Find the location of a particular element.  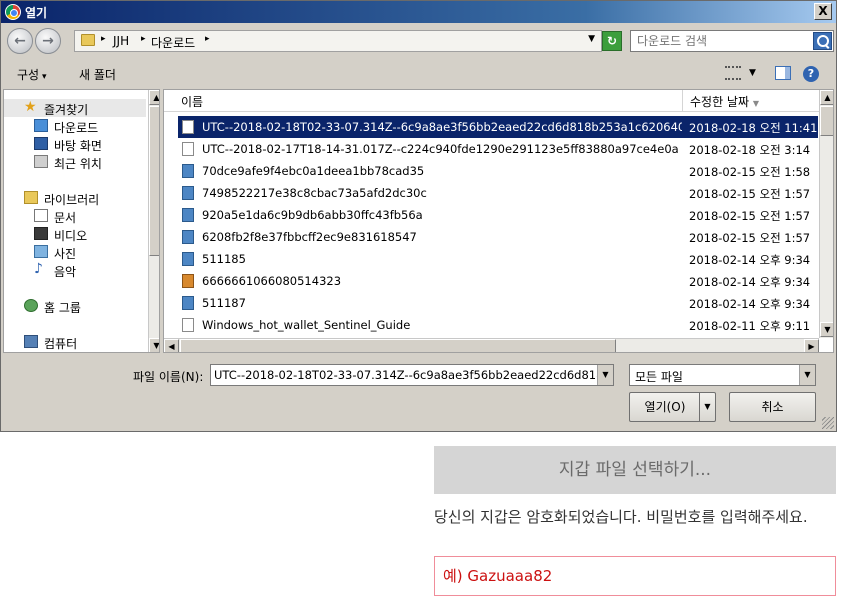

views-icon is located at coordinates (733, 73).